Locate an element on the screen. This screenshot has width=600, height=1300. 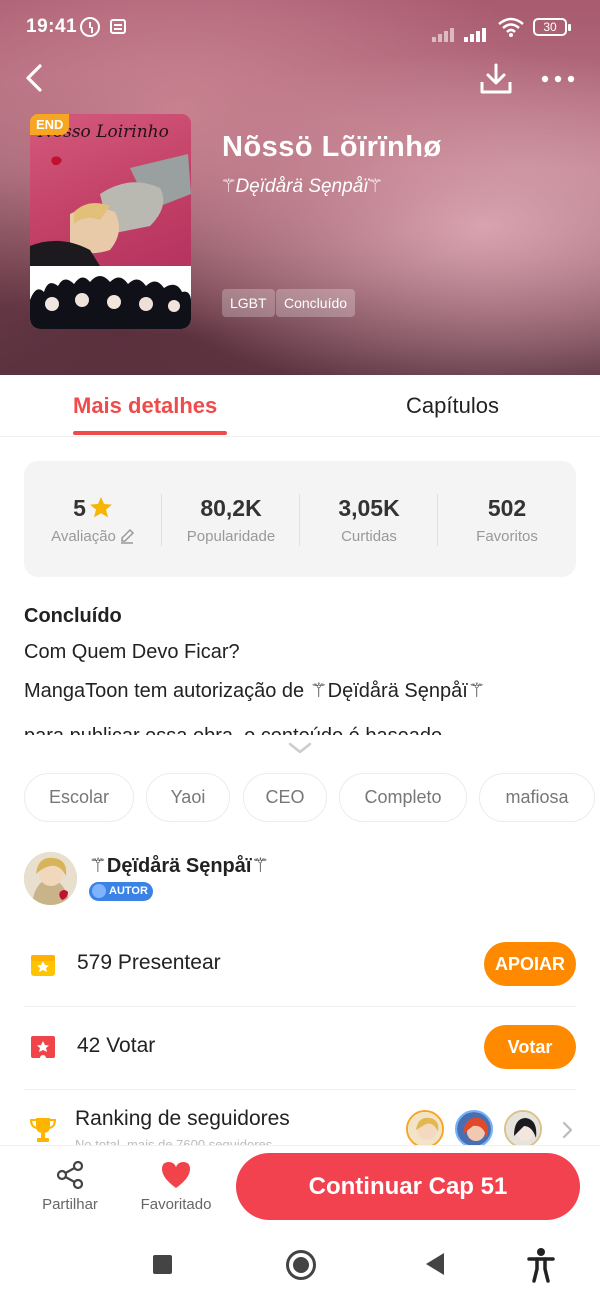
system-nav-bar is located at coordinates (300, 1265).